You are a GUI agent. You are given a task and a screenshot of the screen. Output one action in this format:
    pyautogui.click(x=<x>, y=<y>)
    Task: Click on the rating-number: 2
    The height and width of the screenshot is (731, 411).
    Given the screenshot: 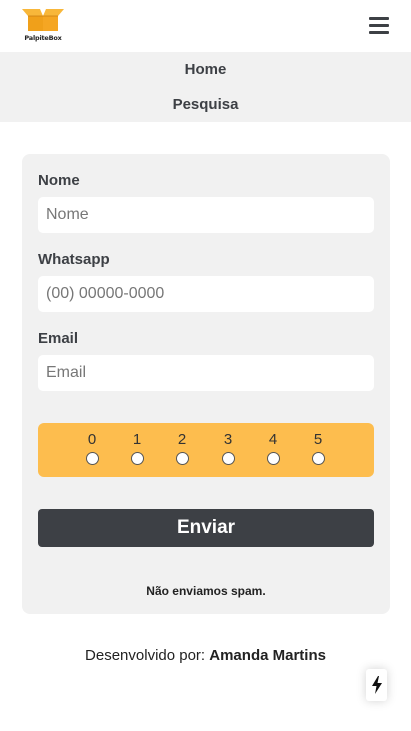 What is the action you would take?
    pyautogui.click(x=182, y=439)
    